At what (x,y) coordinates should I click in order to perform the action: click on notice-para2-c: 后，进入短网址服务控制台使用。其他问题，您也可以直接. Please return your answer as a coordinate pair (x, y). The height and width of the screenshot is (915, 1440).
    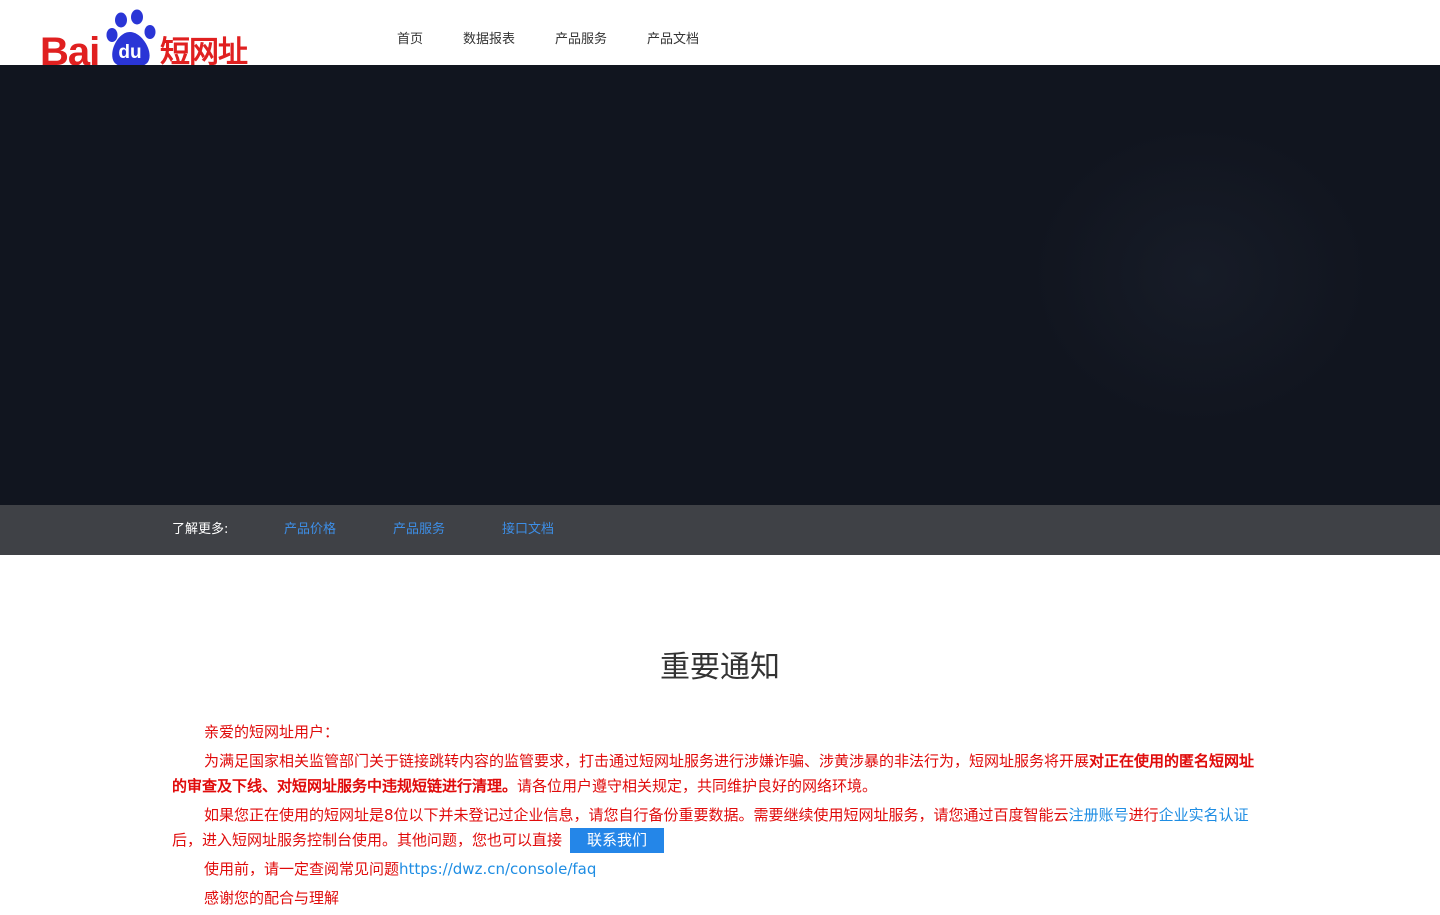
    Looking at the image, I should click on (367, 840).